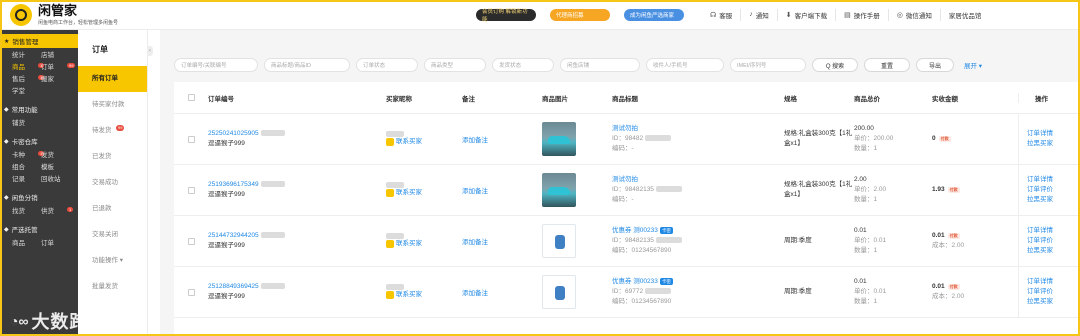 The image size is (1080, 336). What do you see at coordinates (26, 179) in the screenshot?
I see `sidebar-item: 记录` at bounding box center [26, 179].